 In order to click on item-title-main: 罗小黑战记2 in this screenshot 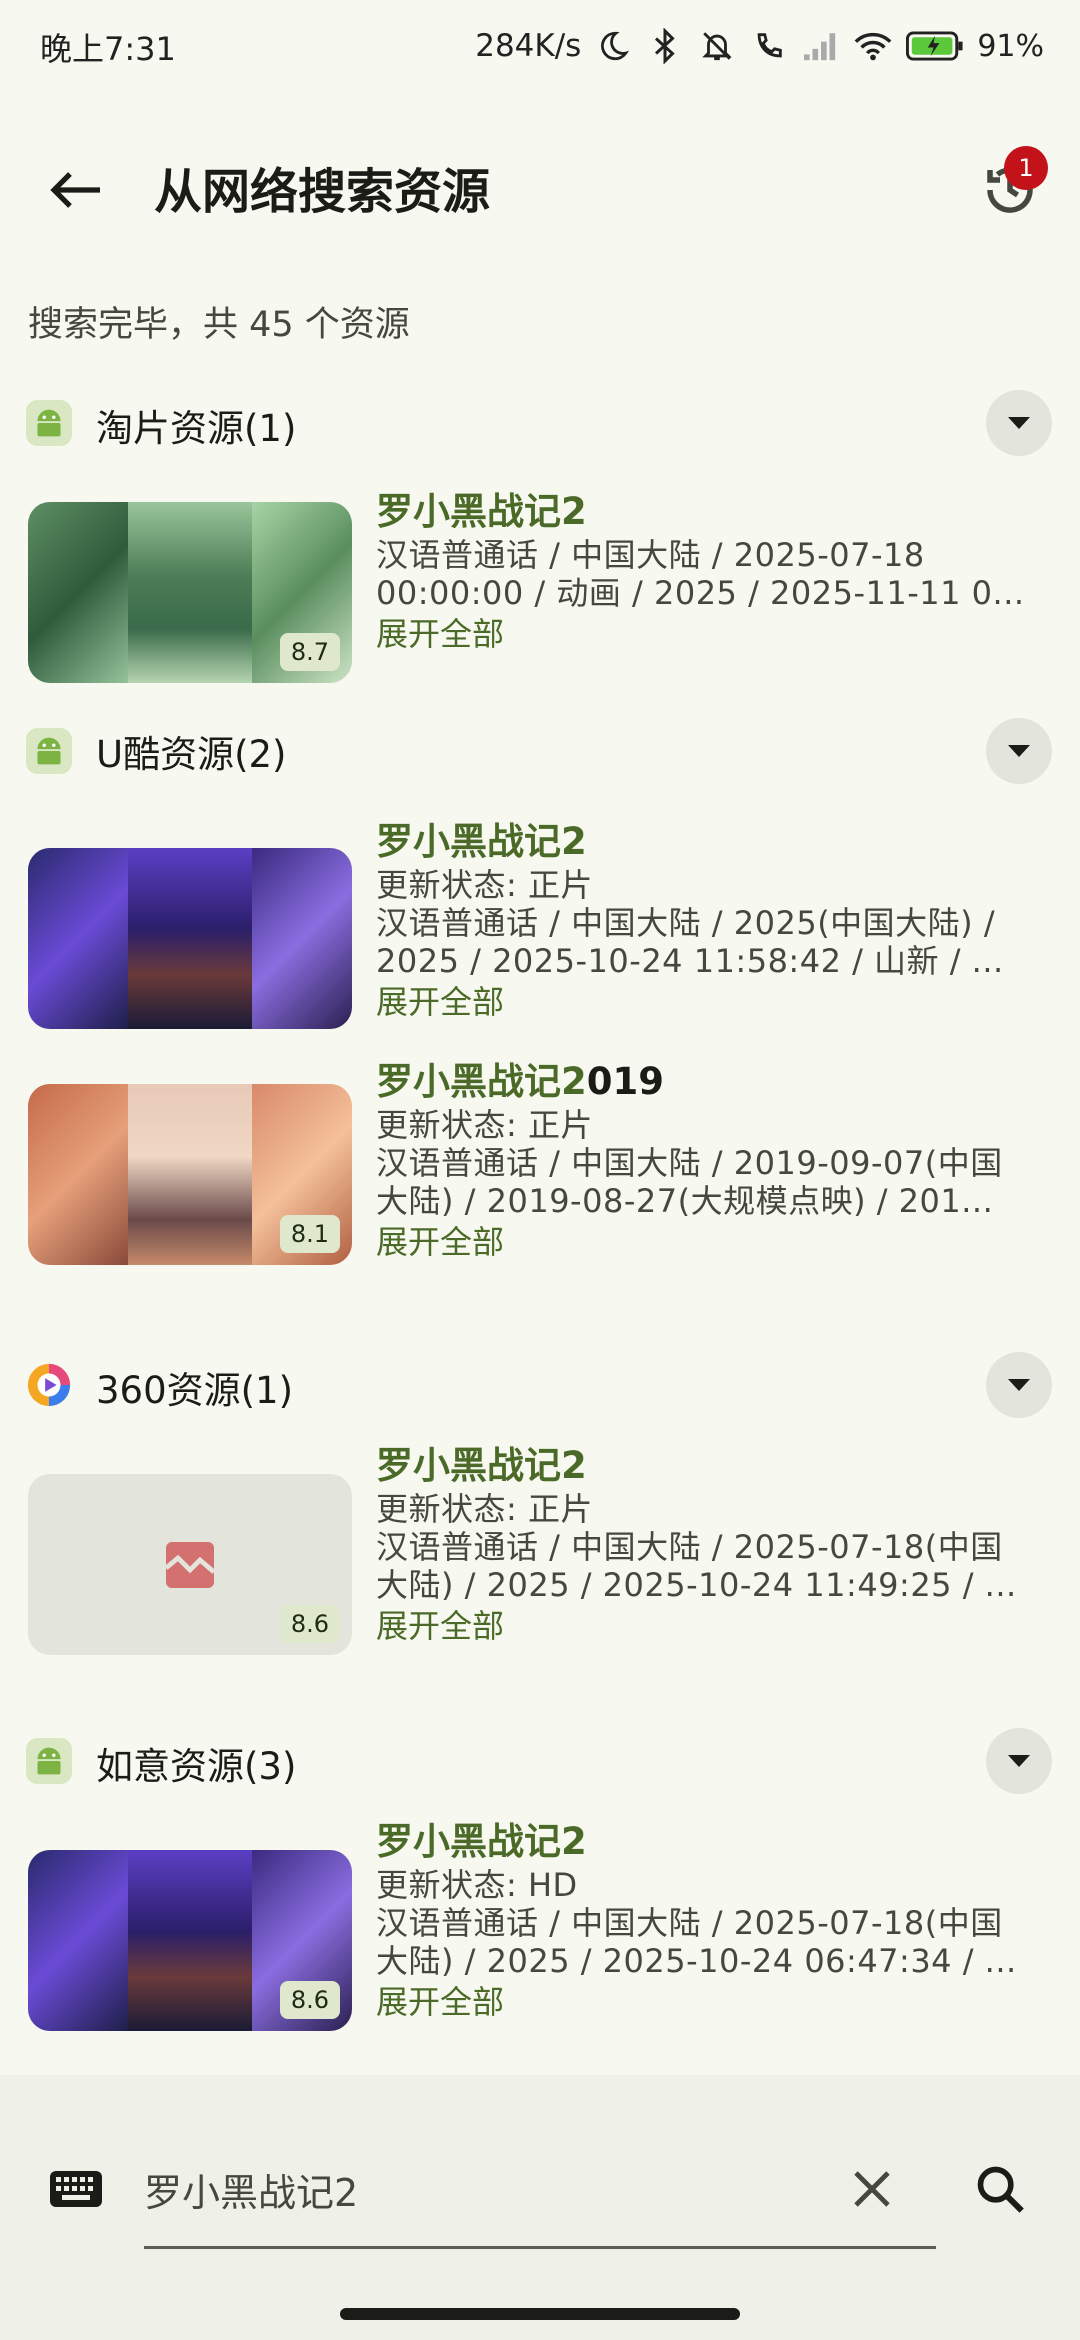, I will do `click(481, 1081)`.